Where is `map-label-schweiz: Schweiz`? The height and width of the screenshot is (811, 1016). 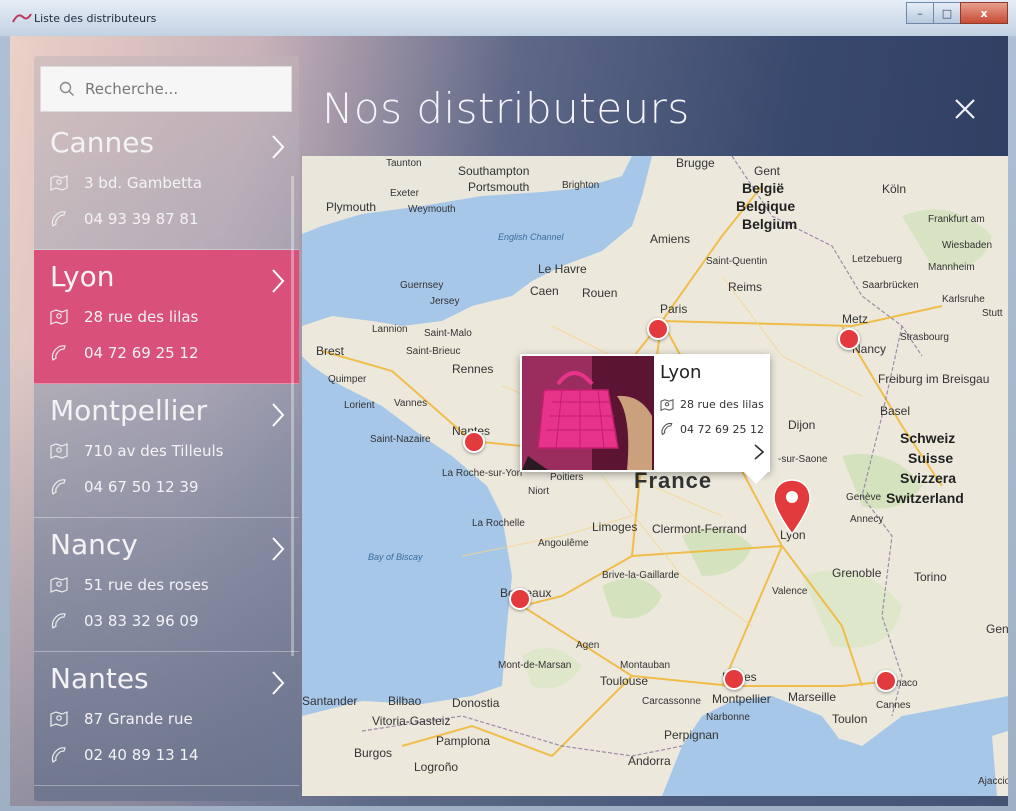
map-label-schweiz: Schweiz is located at coordinates (928, 438).